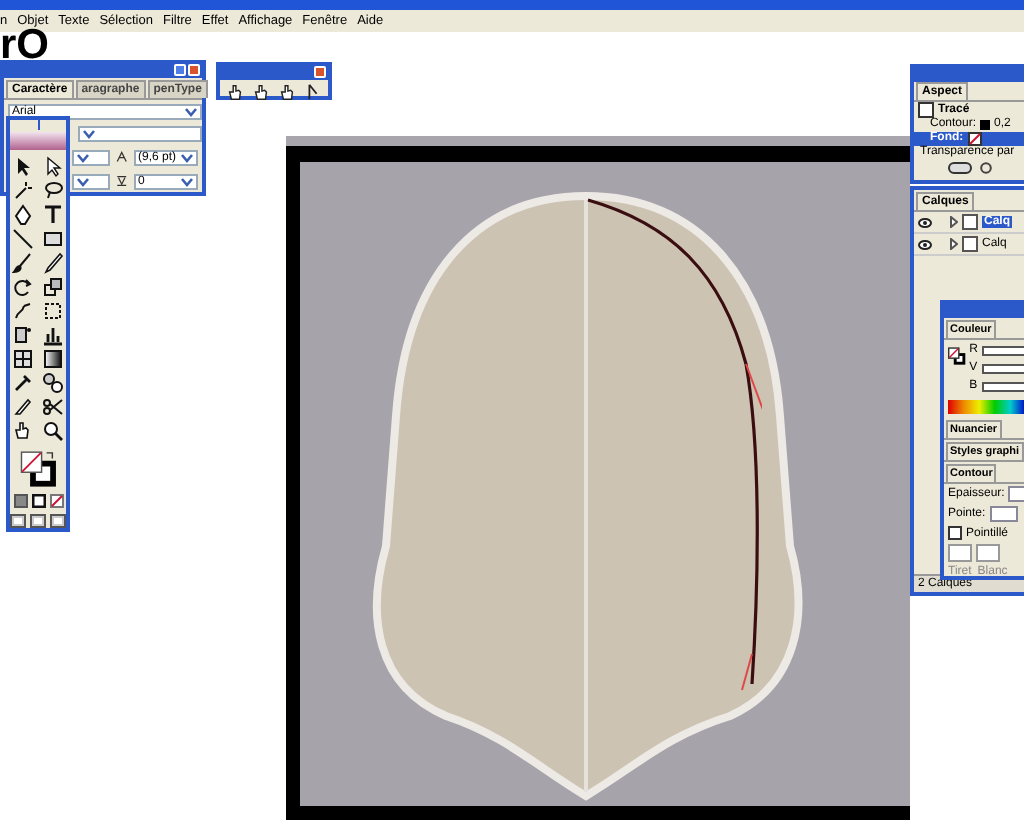  I want to click on gradient-mode-icon, so click(38, 501).